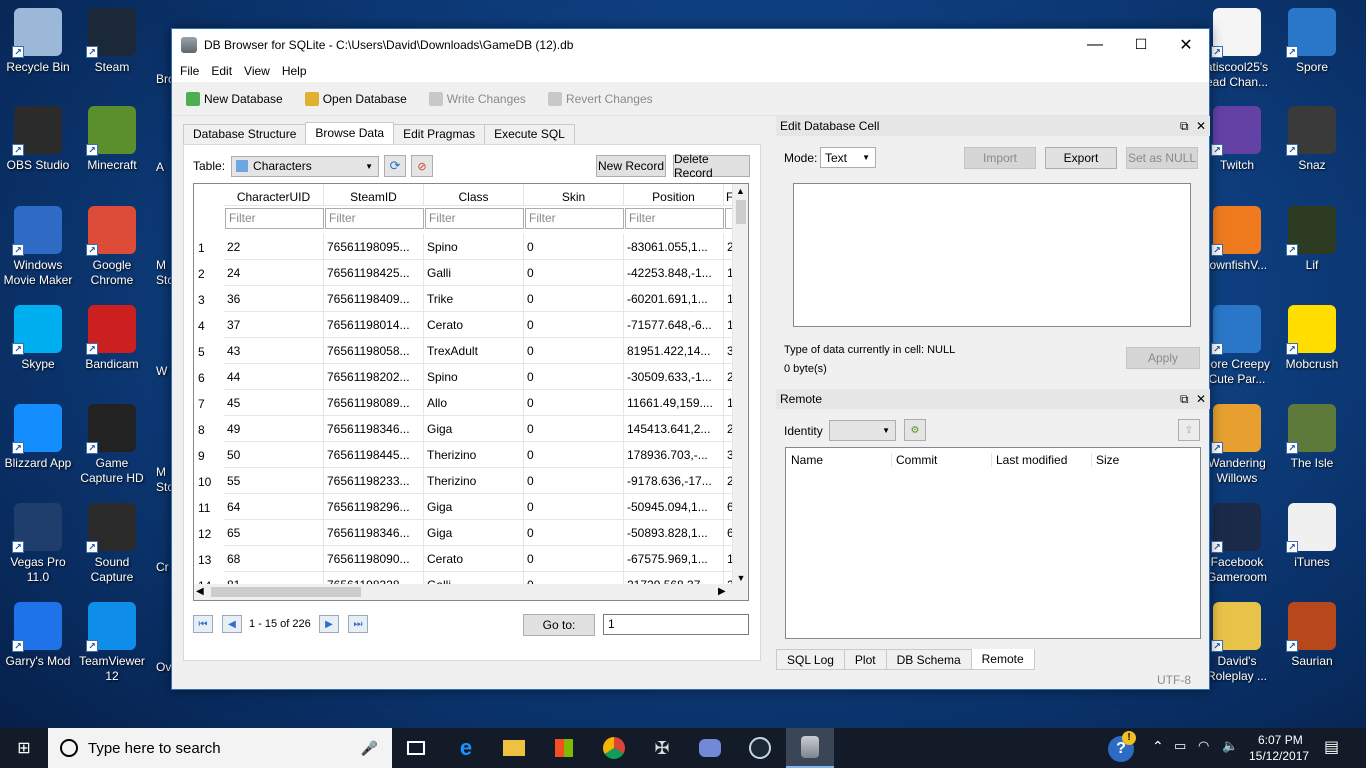  What do you see at coordinates (466, 533) in the screenshot?
I see `table-row: 12 65 76561198346... Giga 0 -50893.828,1... 6` at bounding box center [466, 533].